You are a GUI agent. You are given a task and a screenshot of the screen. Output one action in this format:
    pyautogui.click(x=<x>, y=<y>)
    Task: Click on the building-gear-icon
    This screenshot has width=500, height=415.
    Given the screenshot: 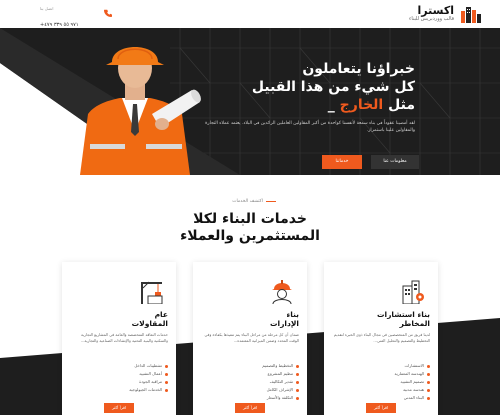 What is the action you would take?
    pyautogui.click(x=413, y=292)
    